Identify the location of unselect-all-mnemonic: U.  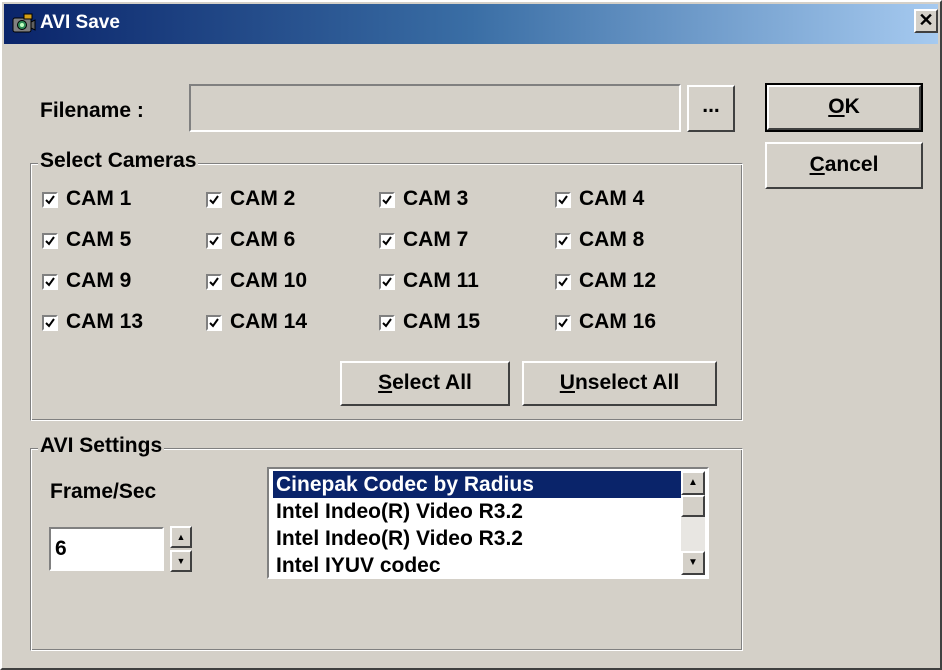
(567, 382).